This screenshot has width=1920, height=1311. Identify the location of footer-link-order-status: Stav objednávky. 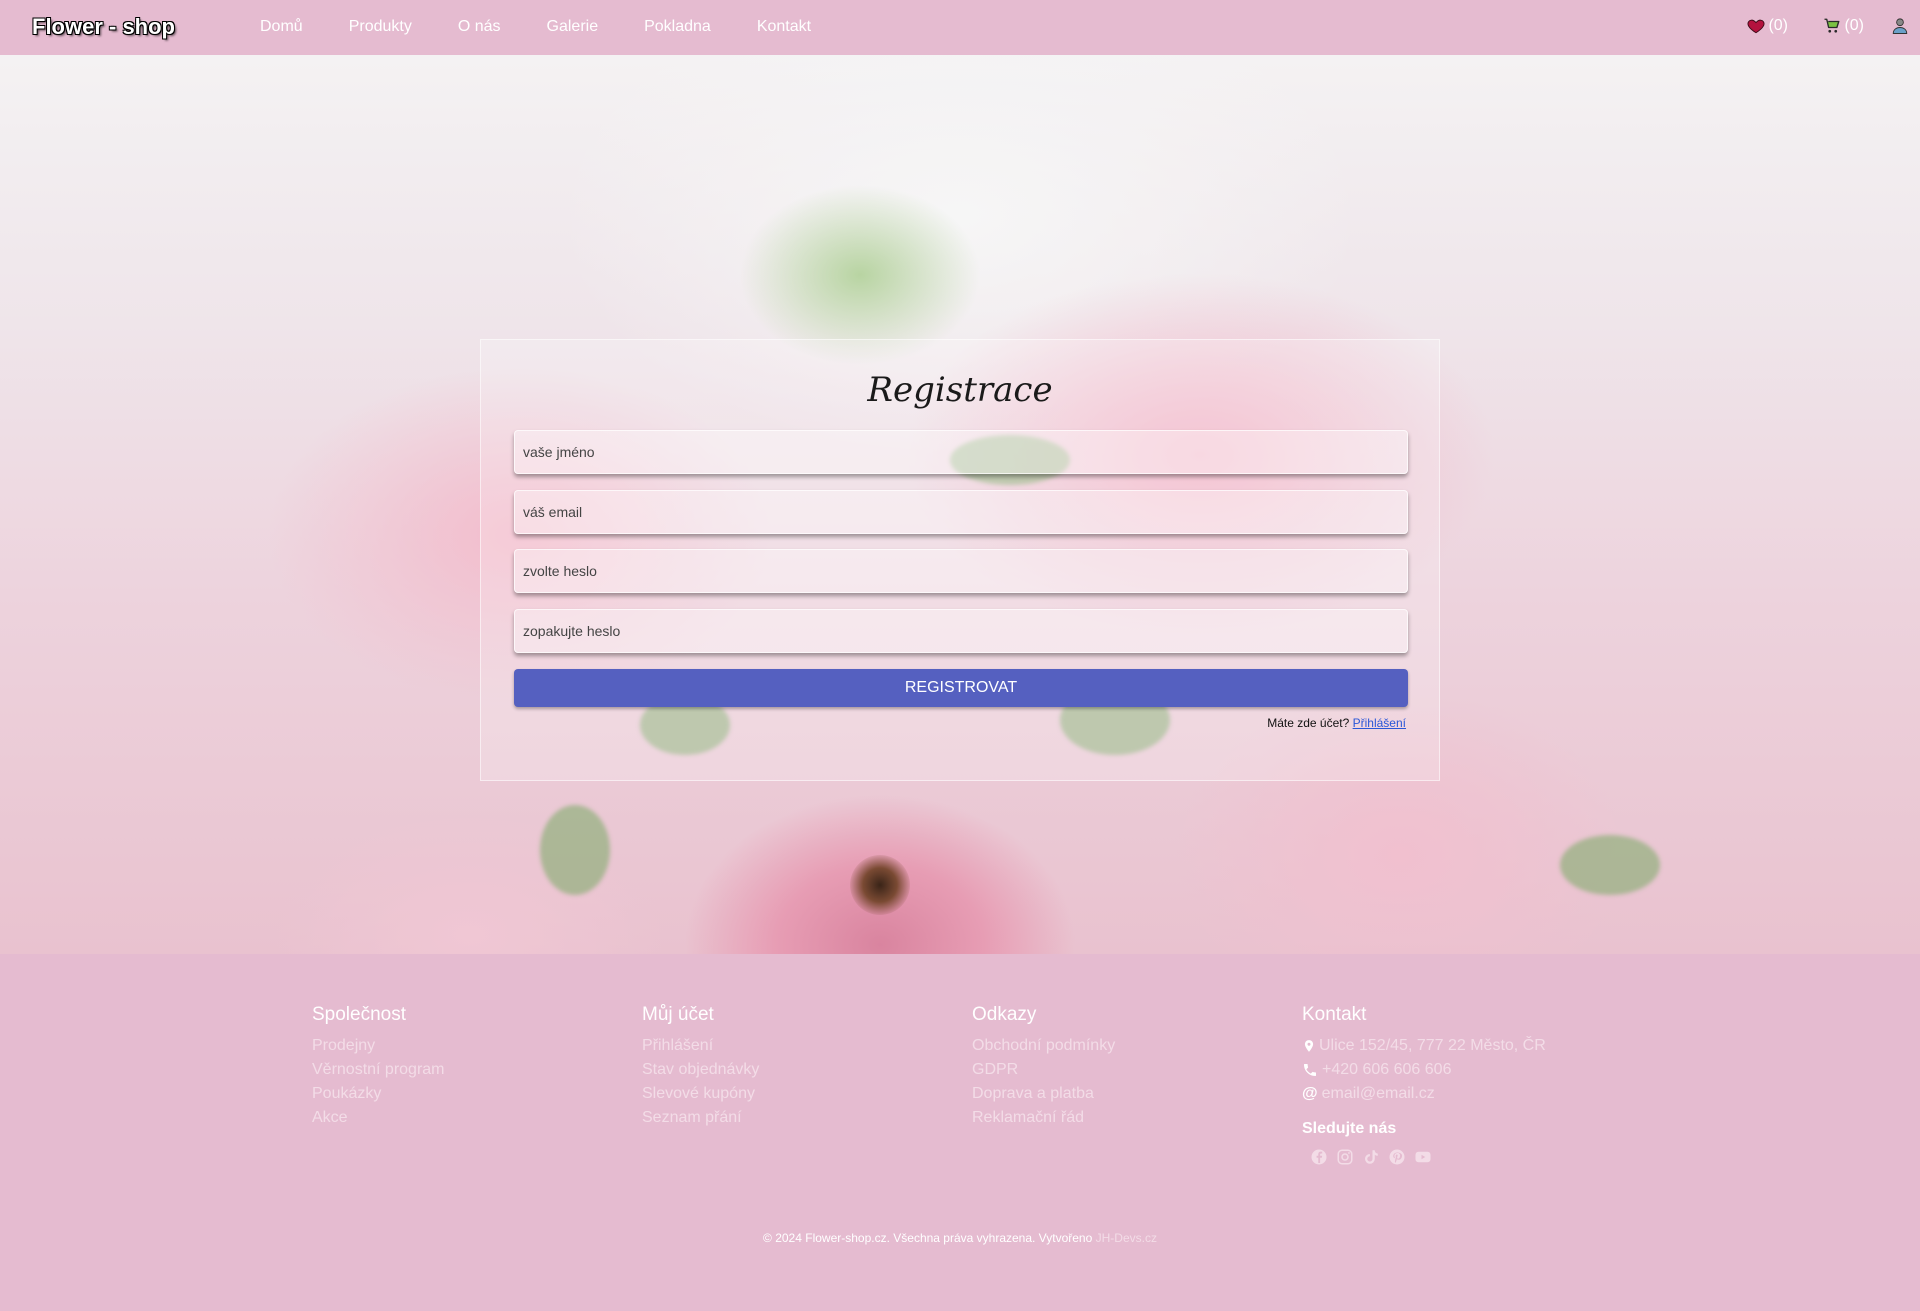
(700, 1070).